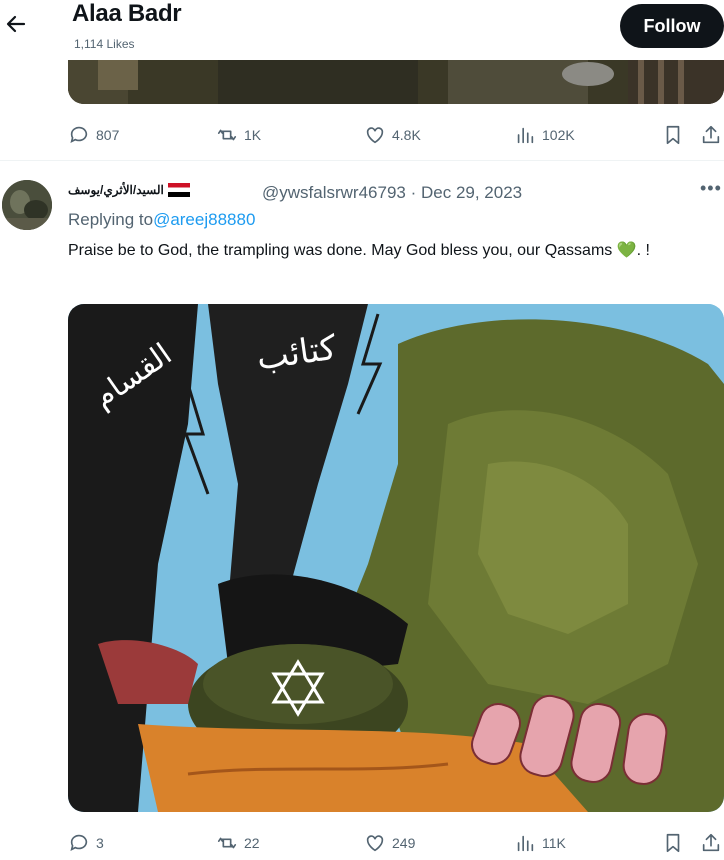 The image size is (724, 860). What do you see at coordinates (252, 843) in the screenshot?
I see `repost-count: 22` at bounding box center [252, 843].